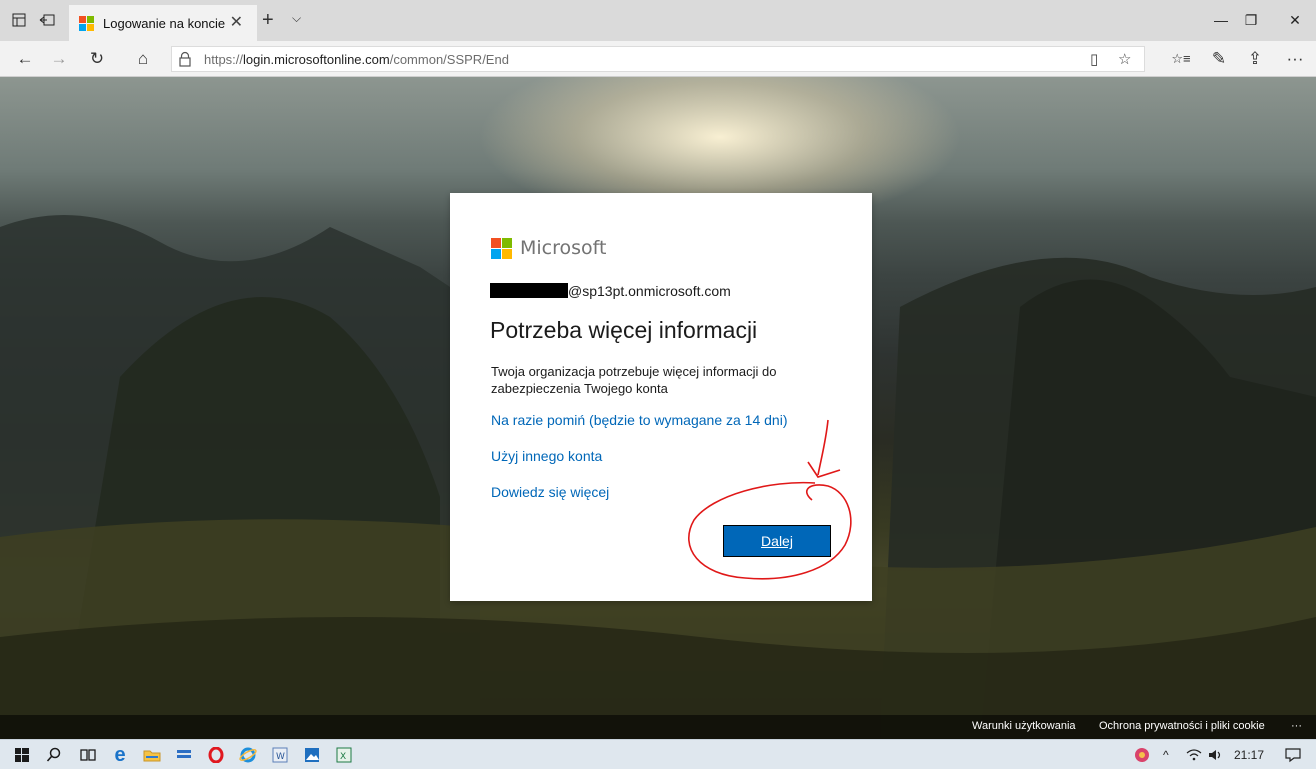  I want to click on refresh-button: ↻, so click(97, 59).